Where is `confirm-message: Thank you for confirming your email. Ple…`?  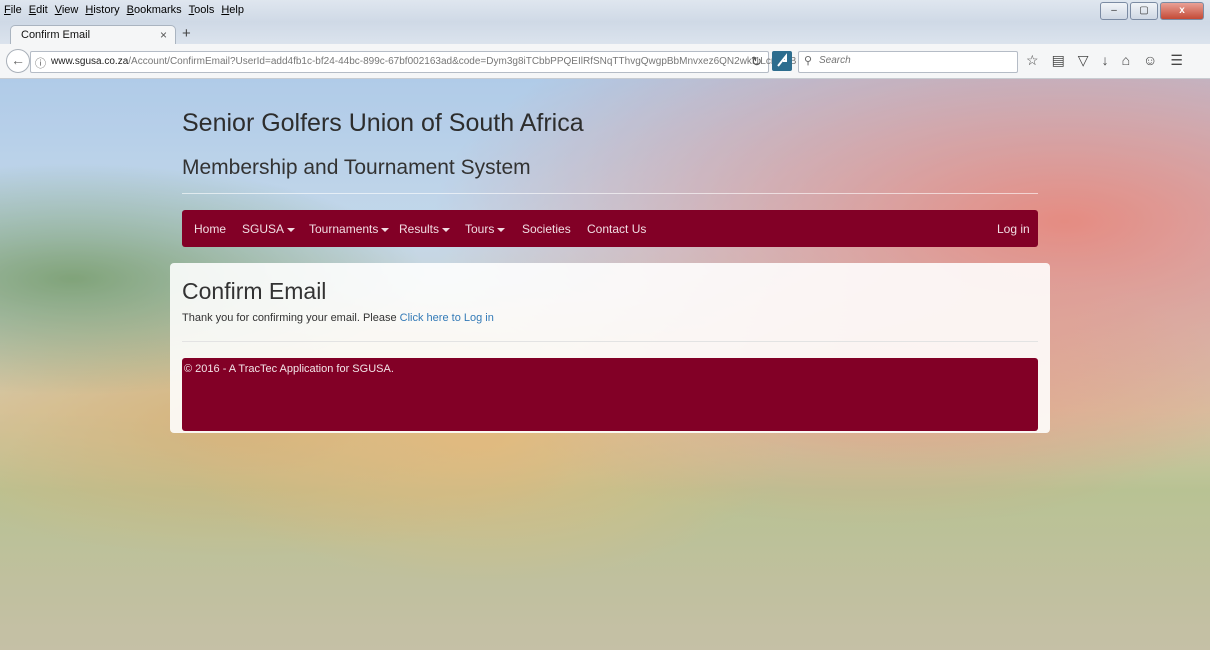 confirm-message: Thank you for confirming your email. Ple… is located at coordinates (338, 318).